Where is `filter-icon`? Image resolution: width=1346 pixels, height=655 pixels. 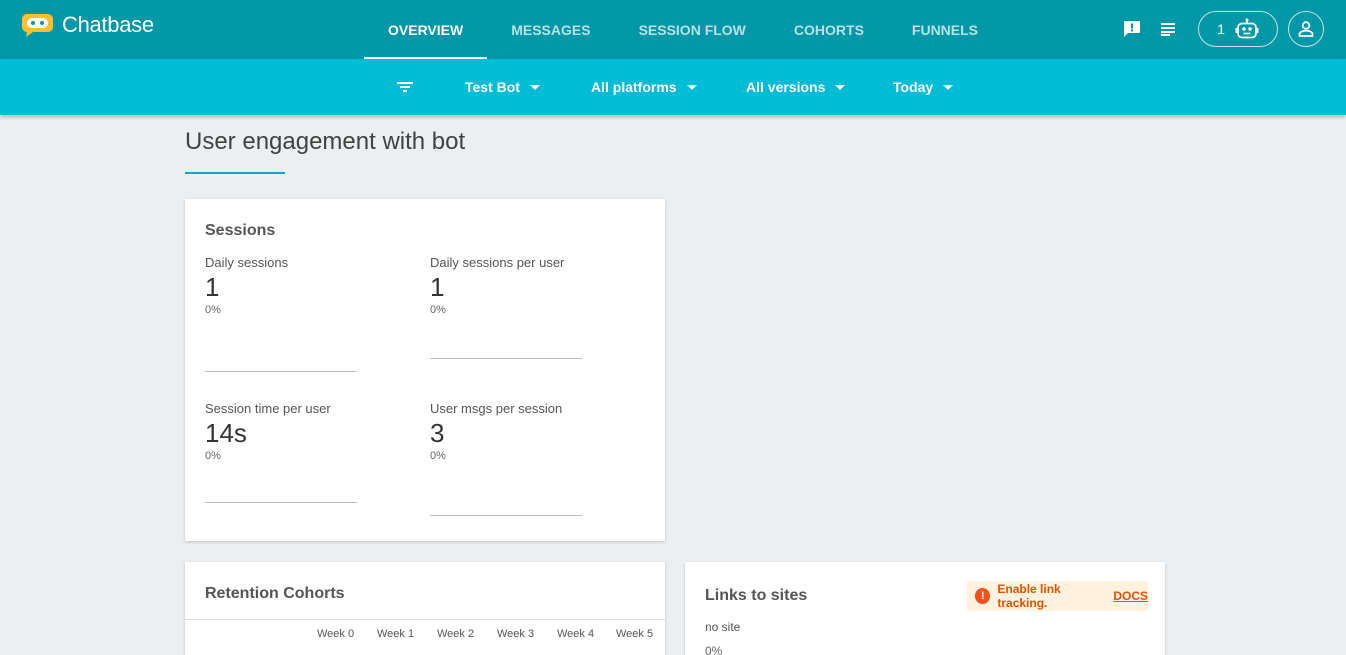
filter-icon is located at coordinates (405, 87).